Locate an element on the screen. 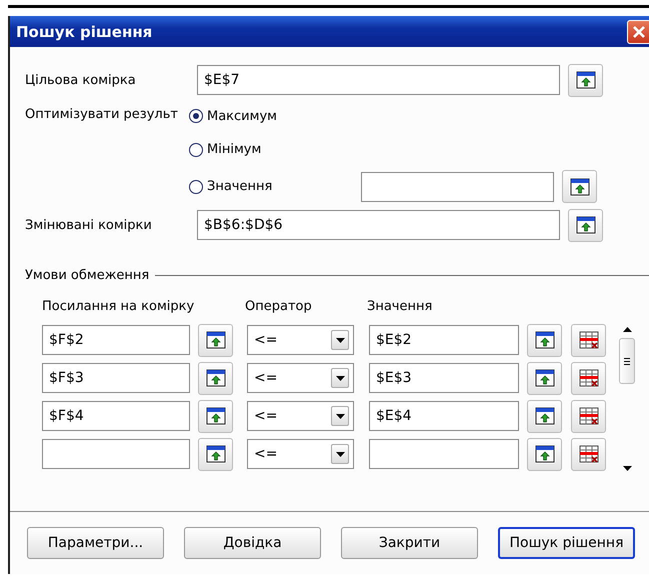  column-header: Посилання на комірку is located at coordinates (119, 307).